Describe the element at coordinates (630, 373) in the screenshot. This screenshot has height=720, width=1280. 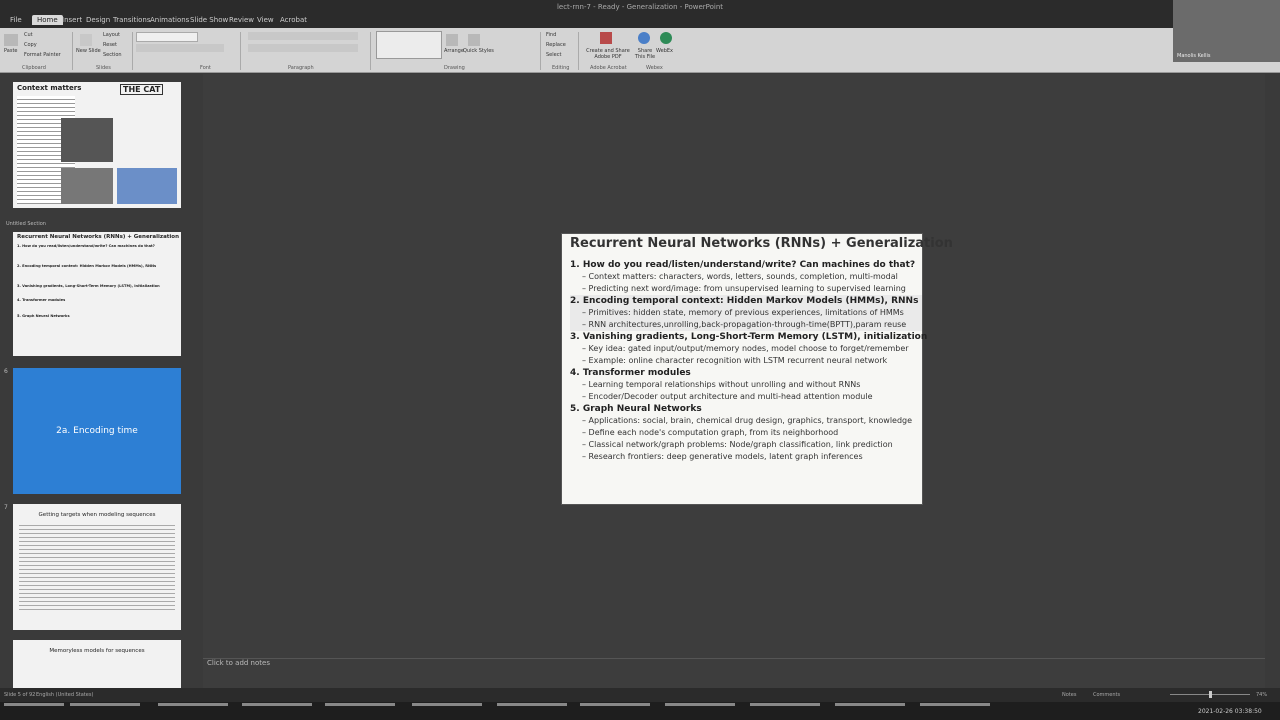
I see `slide-heading: 4. Transformer modules` at that location.